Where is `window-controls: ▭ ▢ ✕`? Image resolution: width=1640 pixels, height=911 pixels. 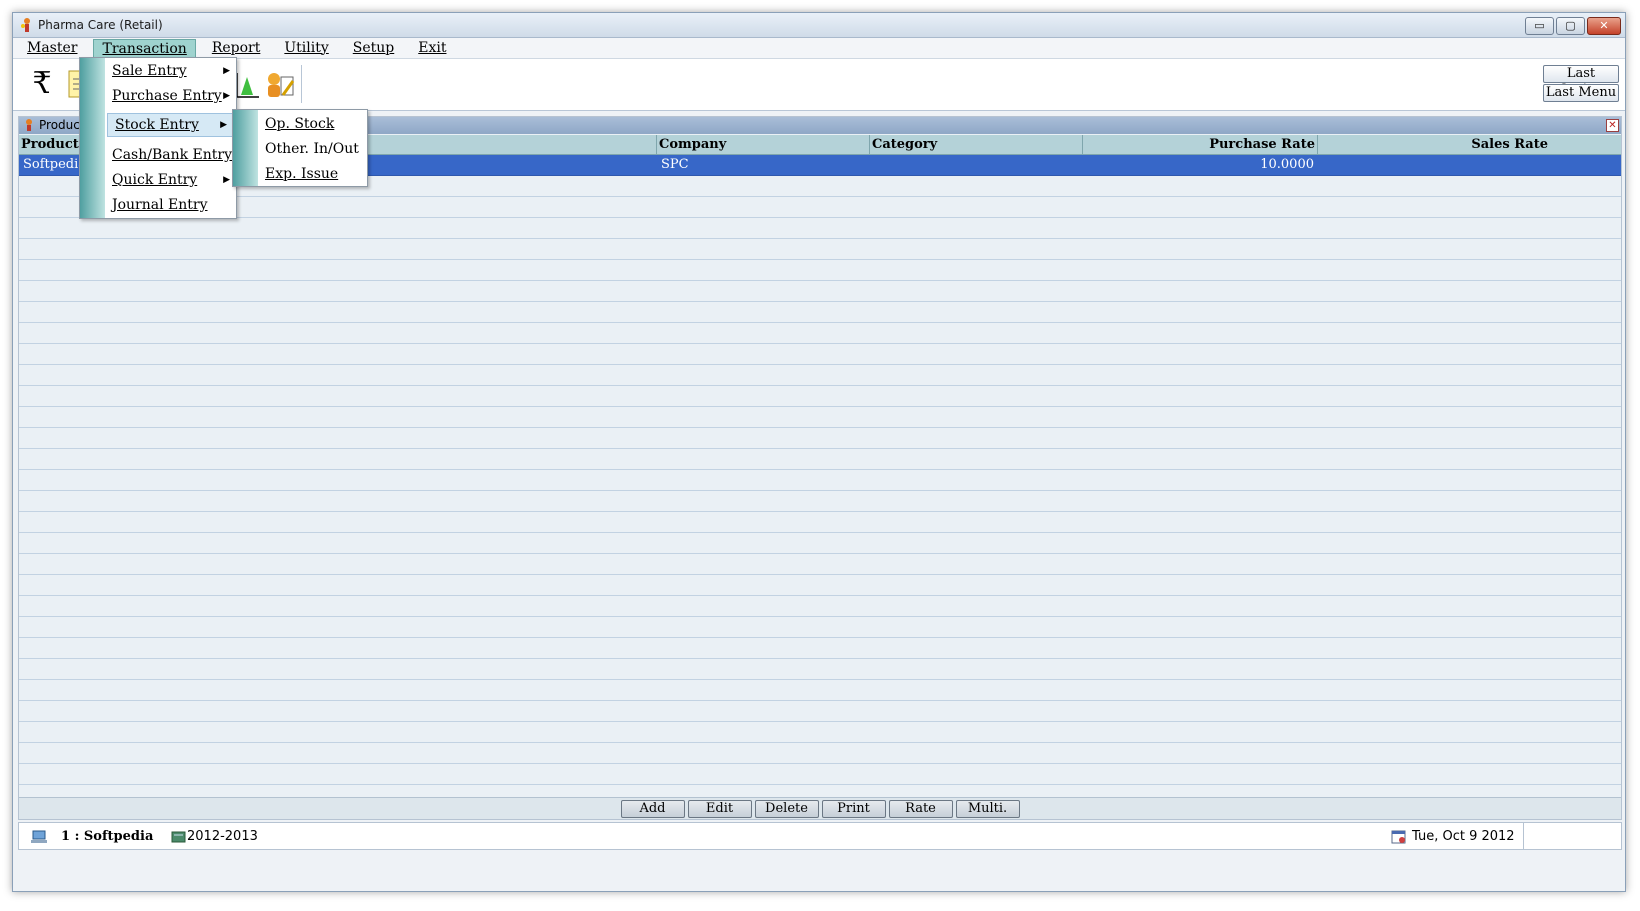 window-controls: ▭ ▢ ✕ is located at coordinates (1573, 26).